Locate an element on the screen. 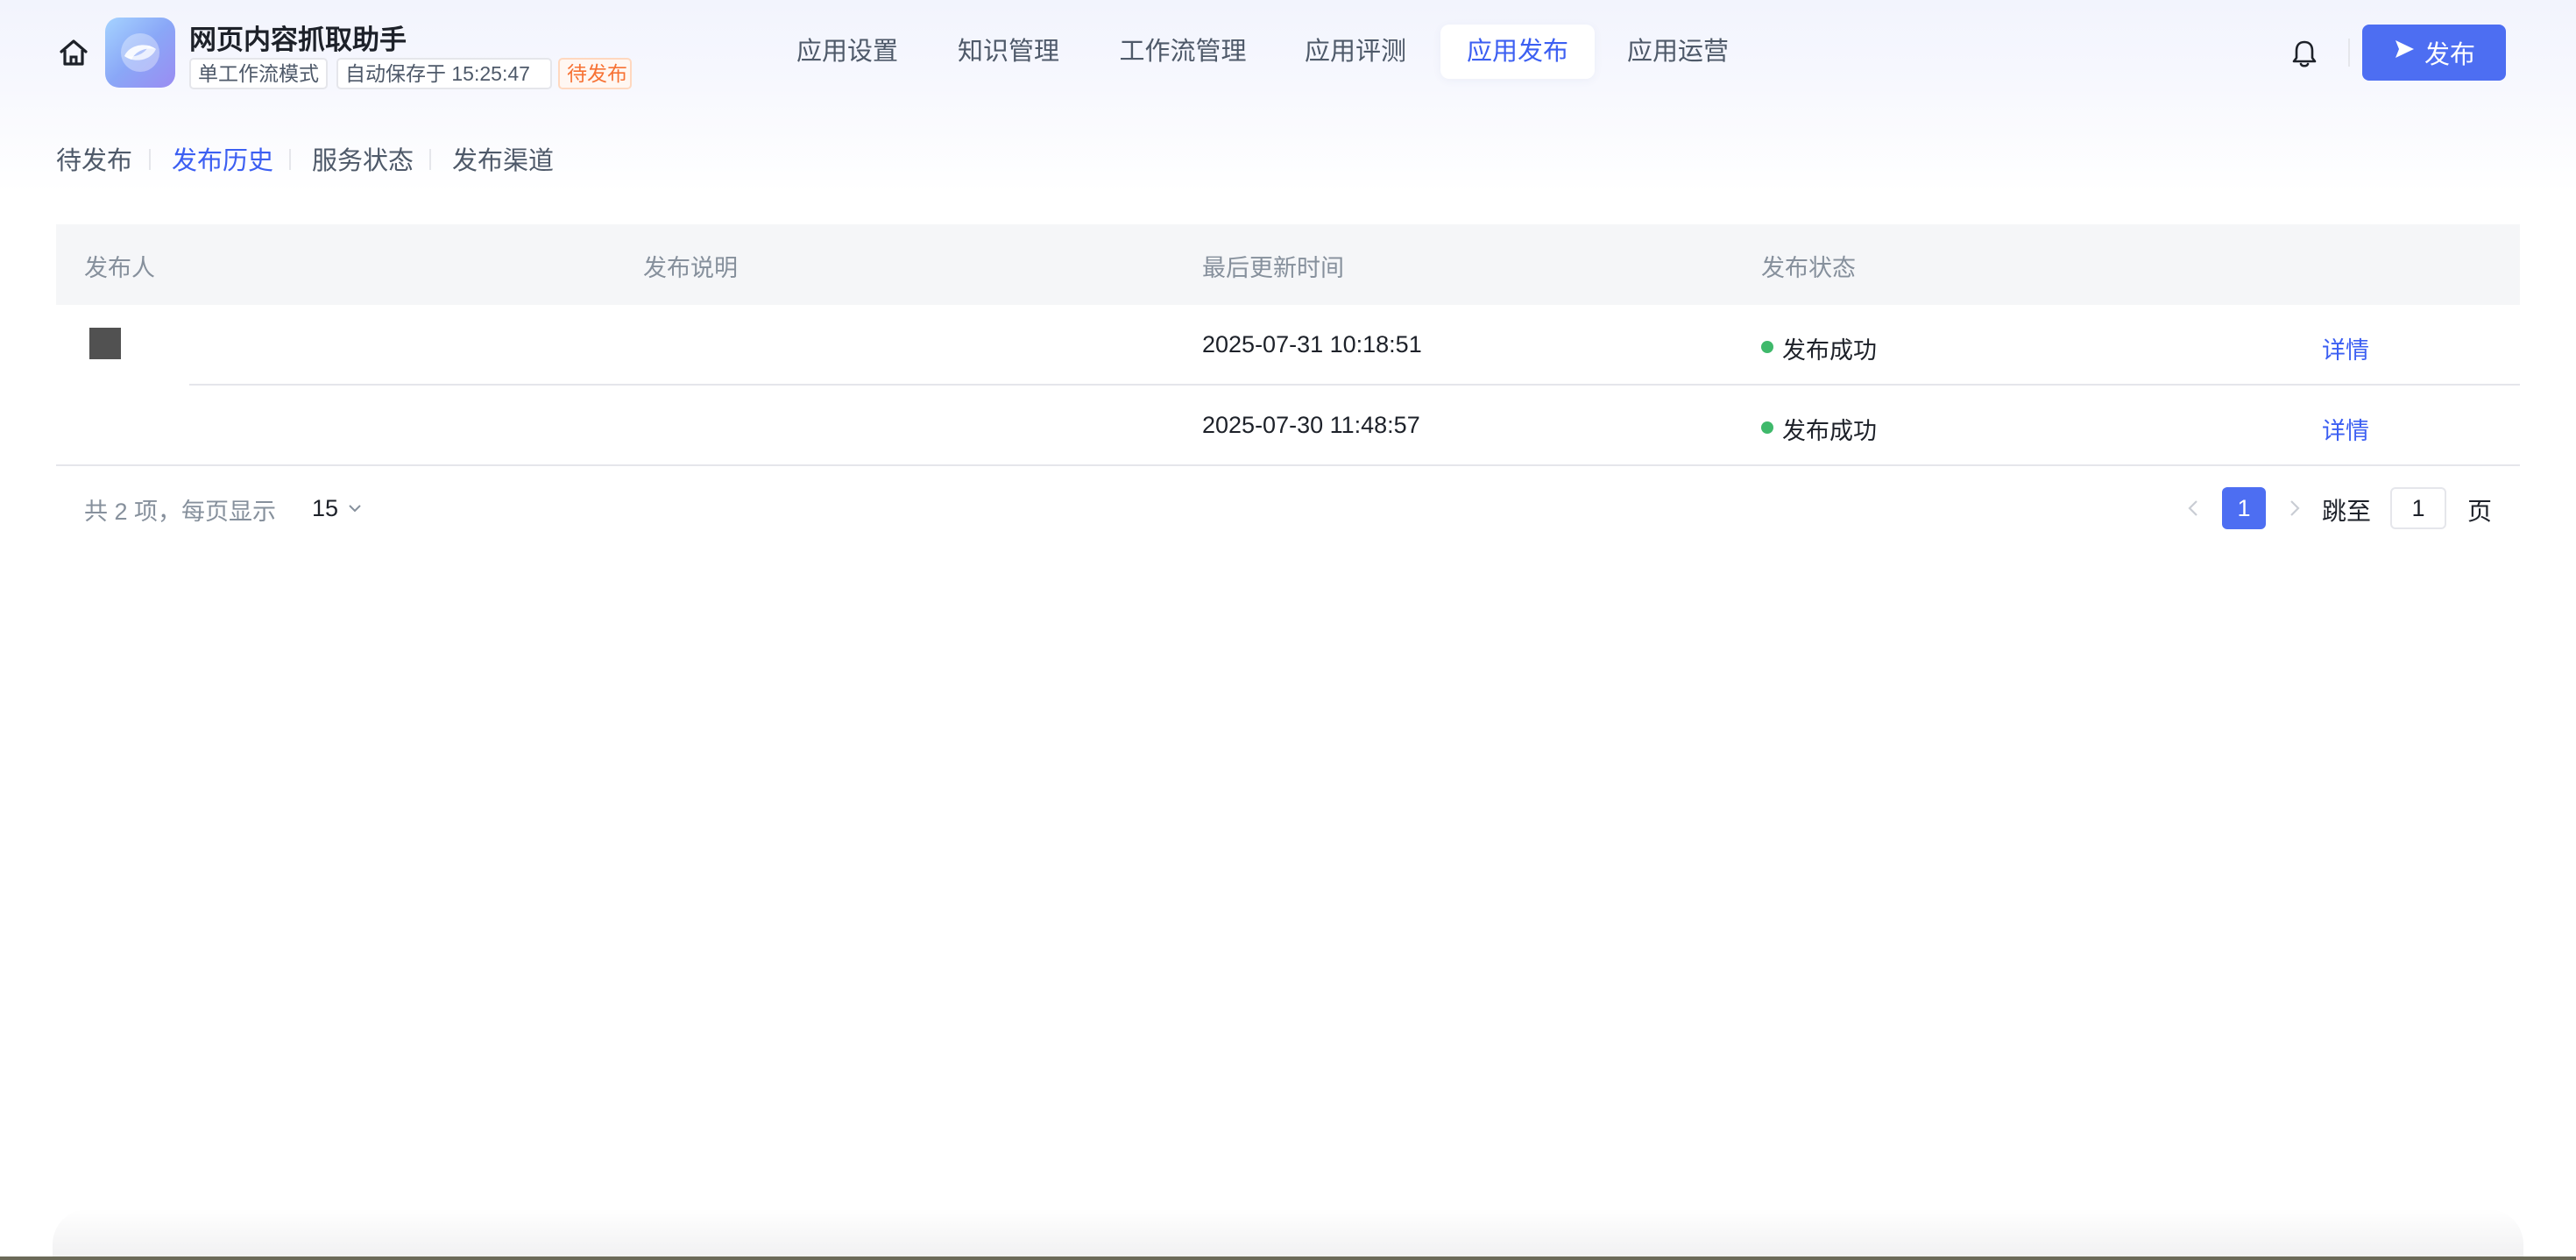 This screenshot has width=2576, height=1260. status-badge: 待发布 is located at coordinates (595, 73).